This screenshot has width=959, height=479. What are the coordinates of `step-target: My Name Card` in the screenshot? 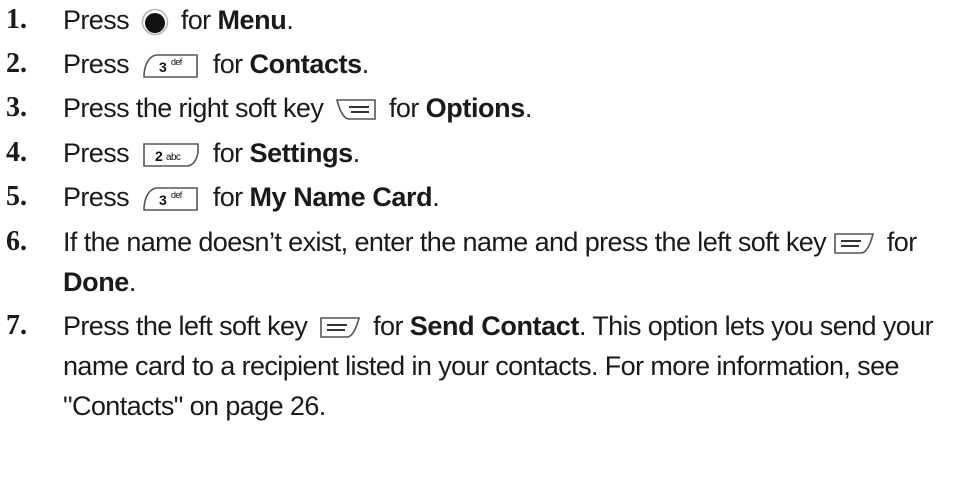 It's located at (341, 197).